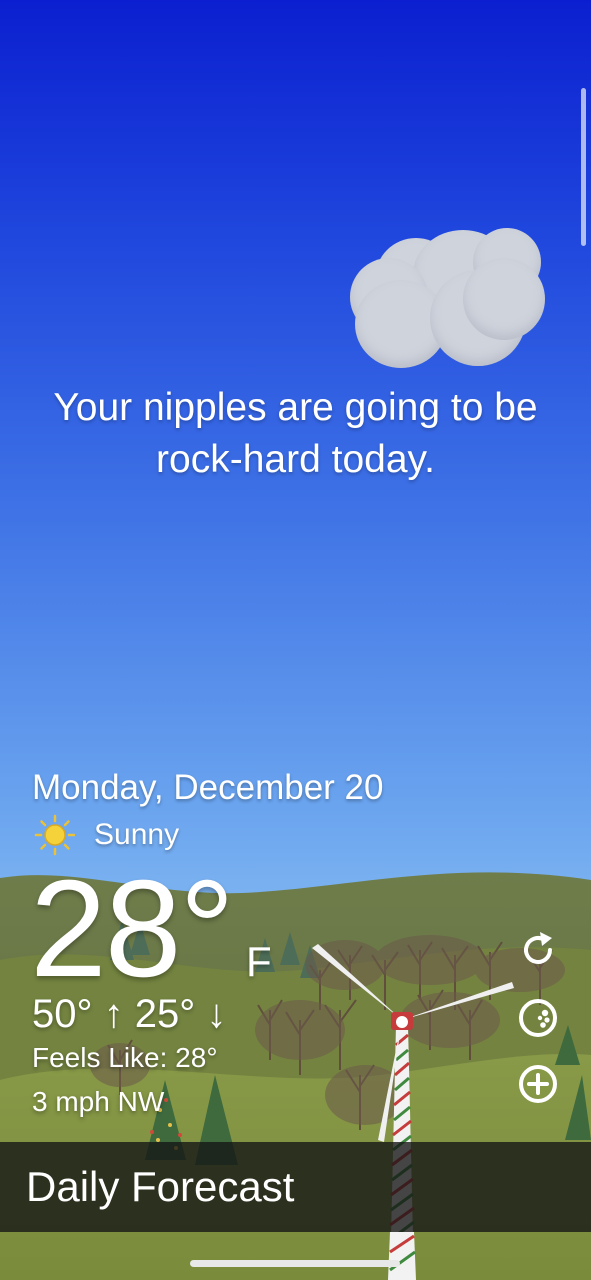 Image resolution: width=591 pixels, height=1280 pixels. Describe the element at coordinates (55, 835) in the screenshot. I see `sun-icon` at that location.